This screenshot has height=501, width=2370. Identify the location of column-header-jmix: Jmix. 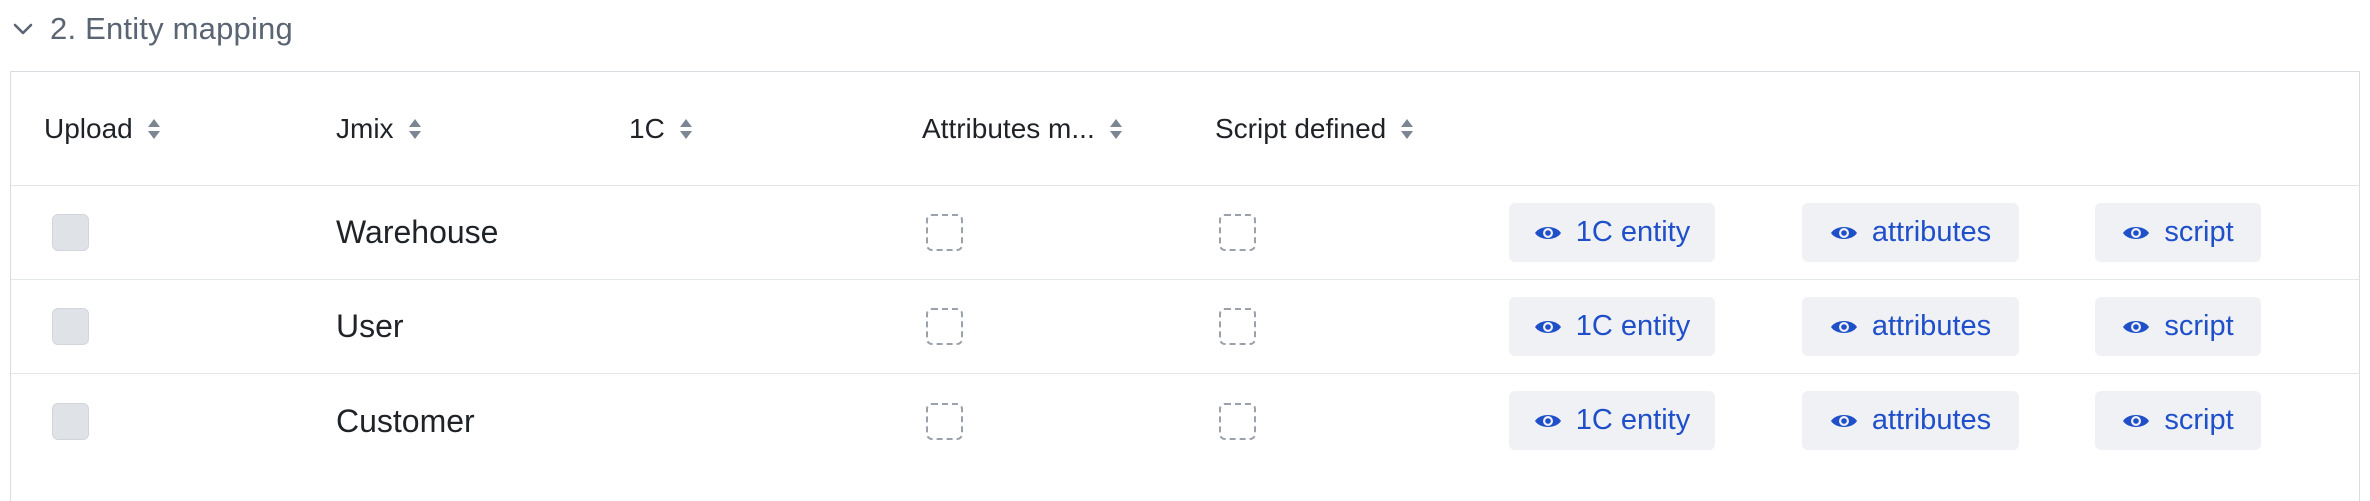
(379, 128).